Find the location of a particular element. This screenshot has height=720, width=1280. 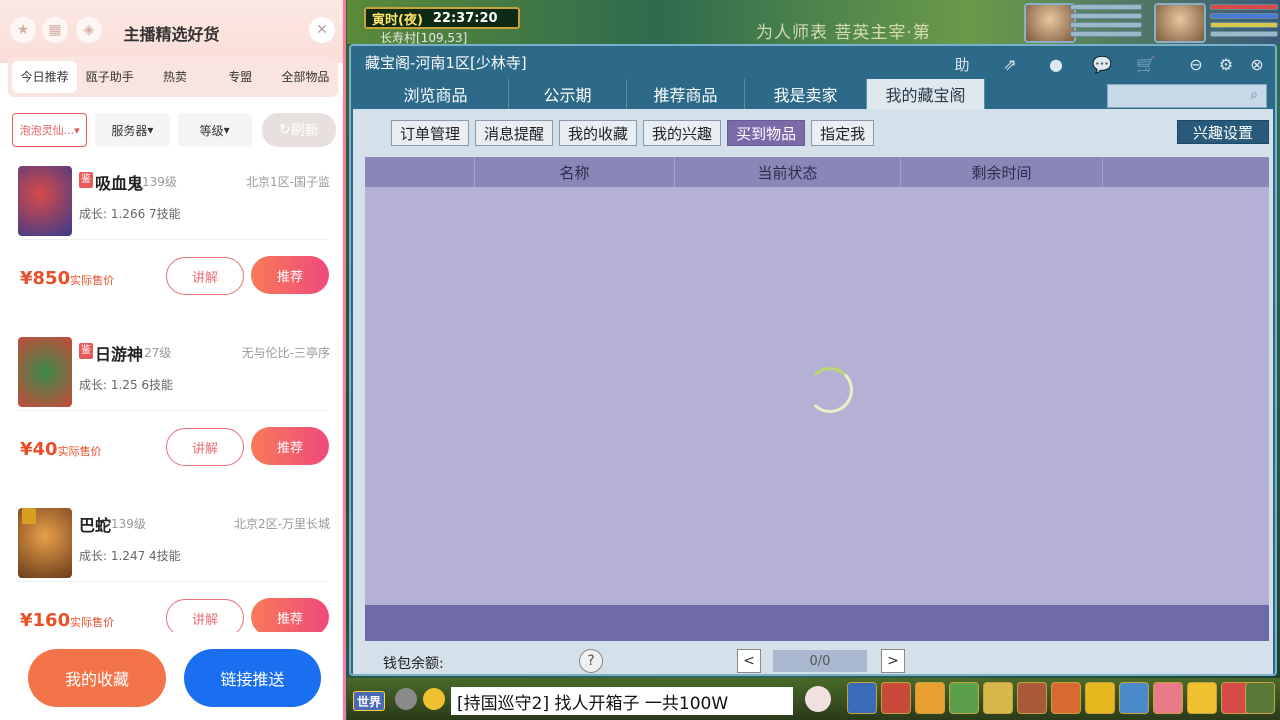

column-status: 当前状态 is located at coordinates (788, 172).